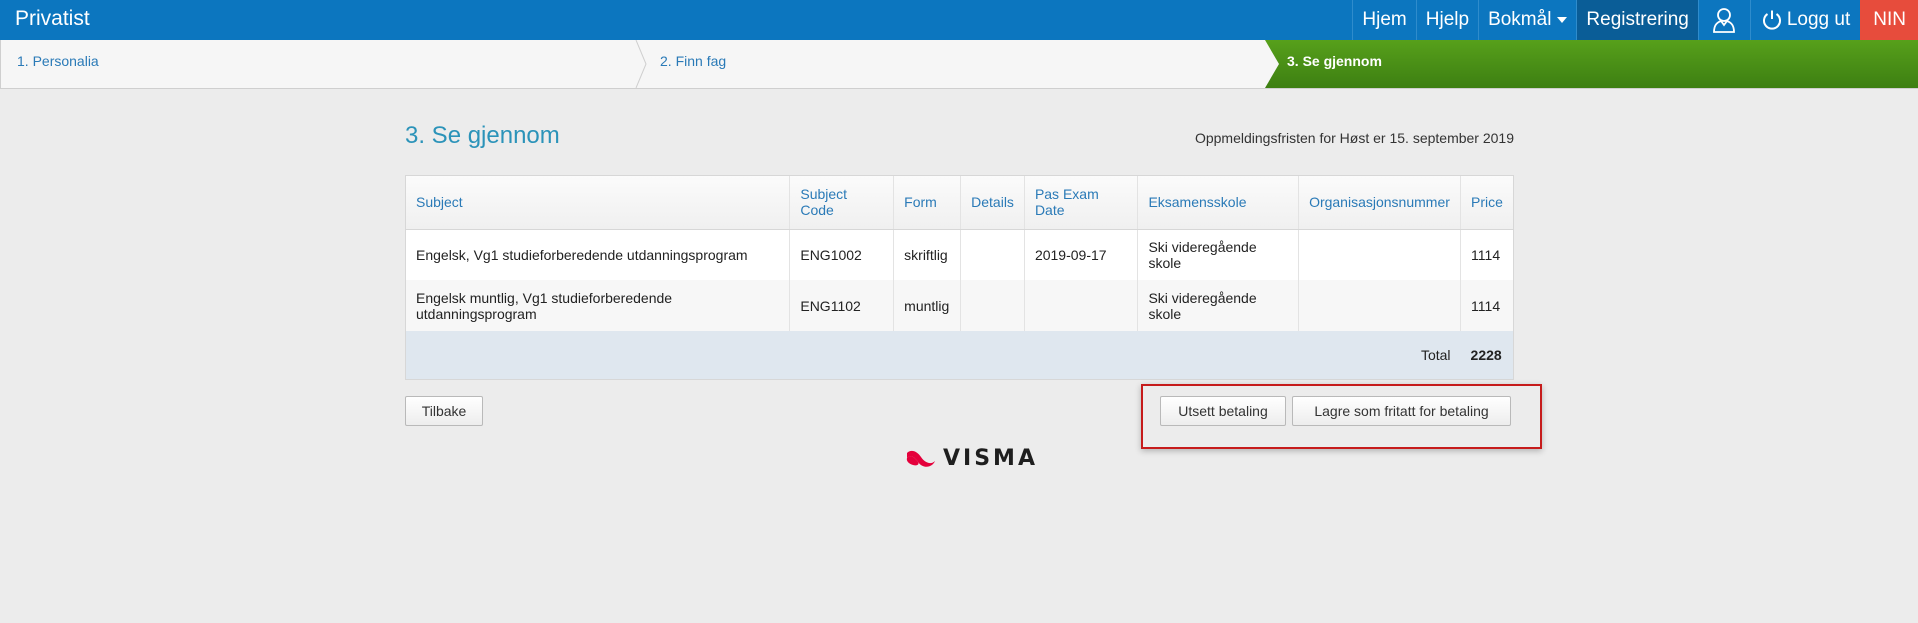  I want to click on logout-label: Logg ut, so click(1818, 19).